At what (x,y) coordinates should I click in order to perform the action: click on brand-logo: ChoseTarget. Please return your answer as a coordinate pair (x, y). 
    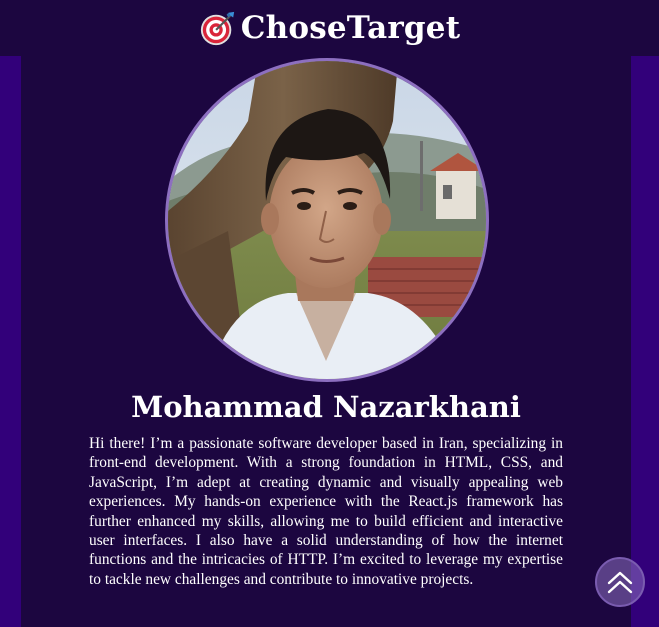
    Looking at the image, I should click on (330, 28).